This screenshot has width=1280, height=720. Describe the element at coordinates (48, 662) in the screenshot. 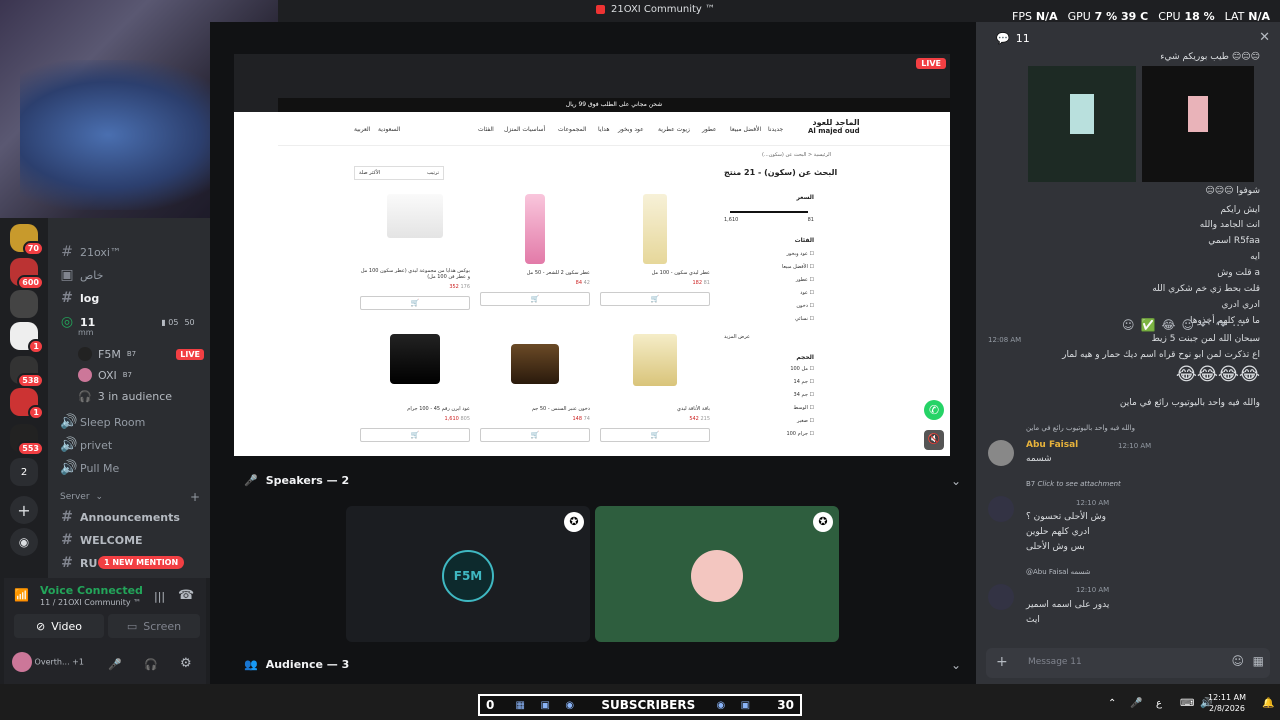

I see `user-panel: Overth... +1` at that location.